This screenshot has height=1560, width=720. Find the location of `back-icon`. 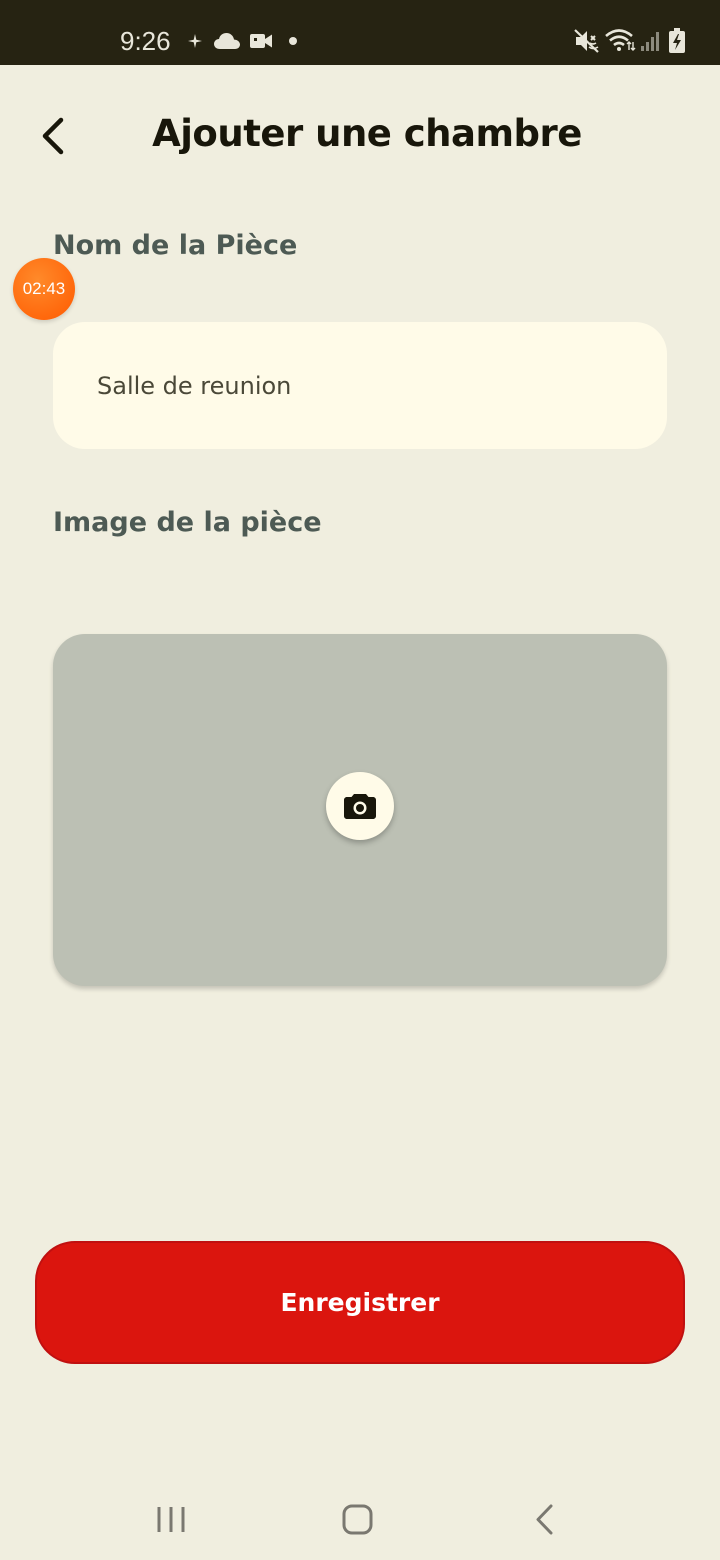

back-icon is located at coordinates (544, 1519).